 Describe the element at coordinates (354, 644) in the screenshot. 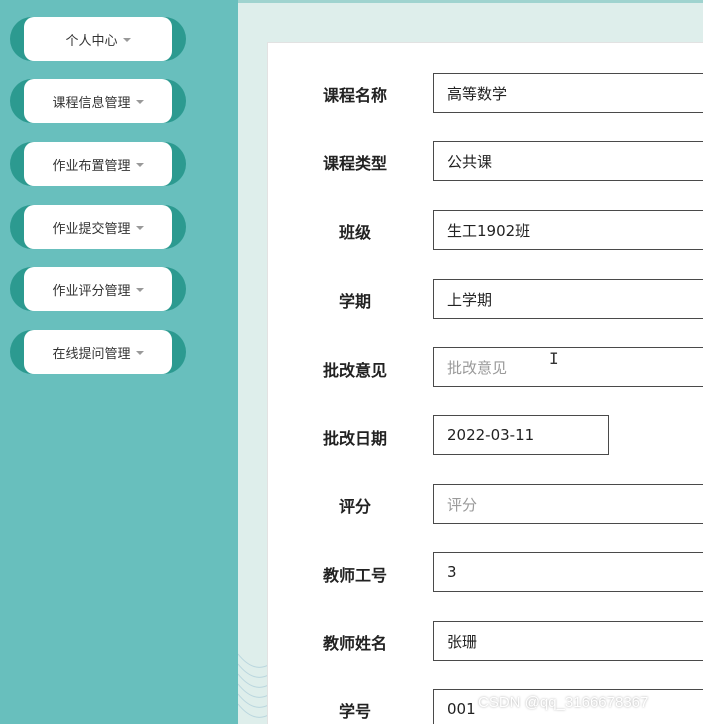

I see `teacher-name-label: 教师姓名` at that location.